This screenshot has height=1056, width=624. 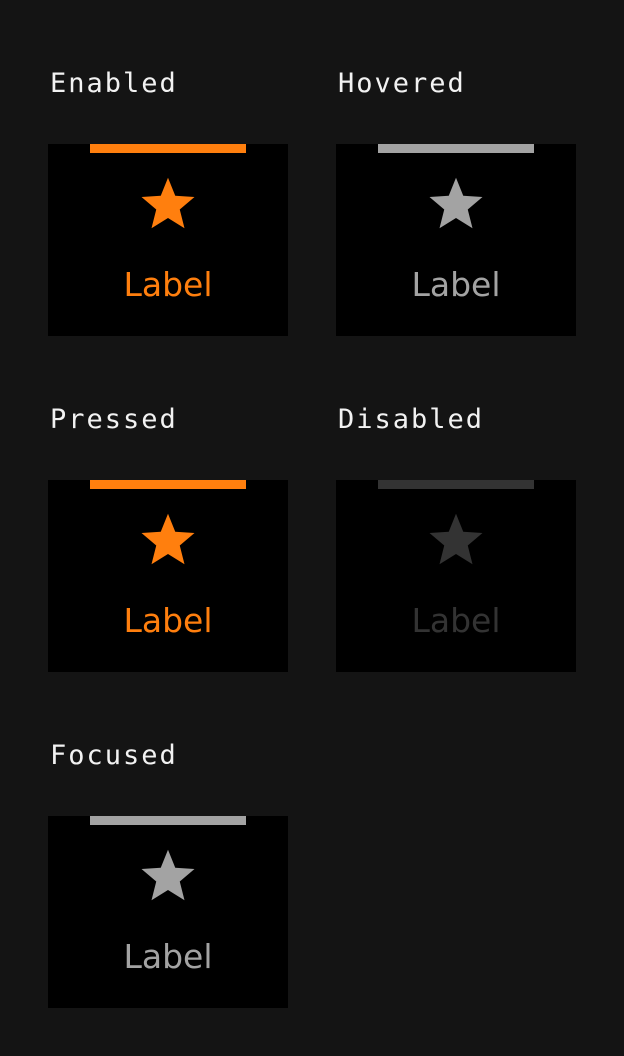 What do you see at coordinates (114, 83) in the screenshot?
I see `state-title-enabled: Enabled` at bounding box center [114, 83].